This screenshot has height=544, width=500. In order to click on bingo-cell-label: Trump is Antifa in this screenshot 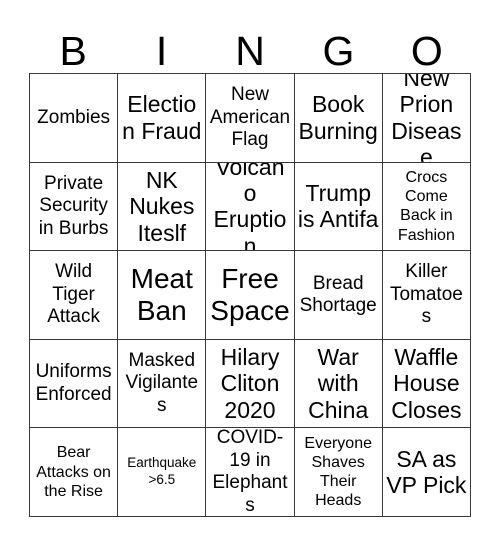, I will do `click(338, 206)`.